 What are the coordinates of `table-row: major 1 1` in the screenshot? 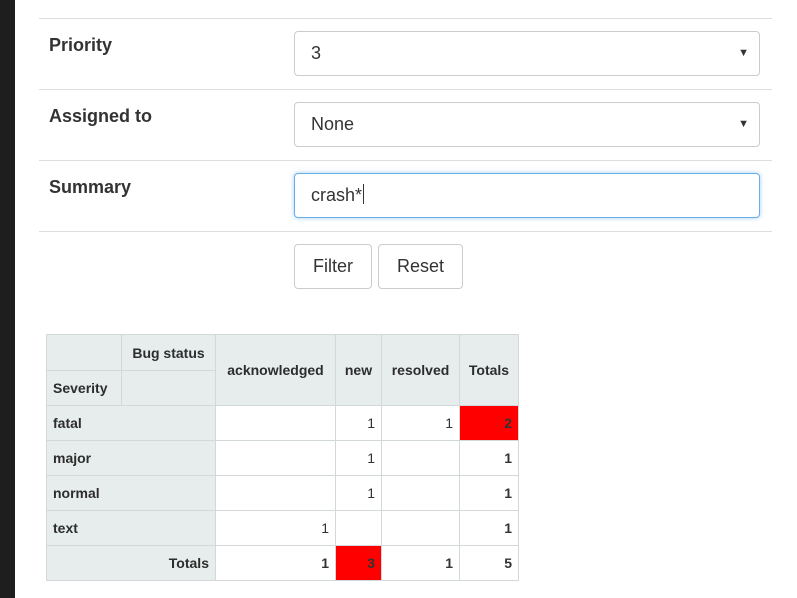 It's located at (282, 458).